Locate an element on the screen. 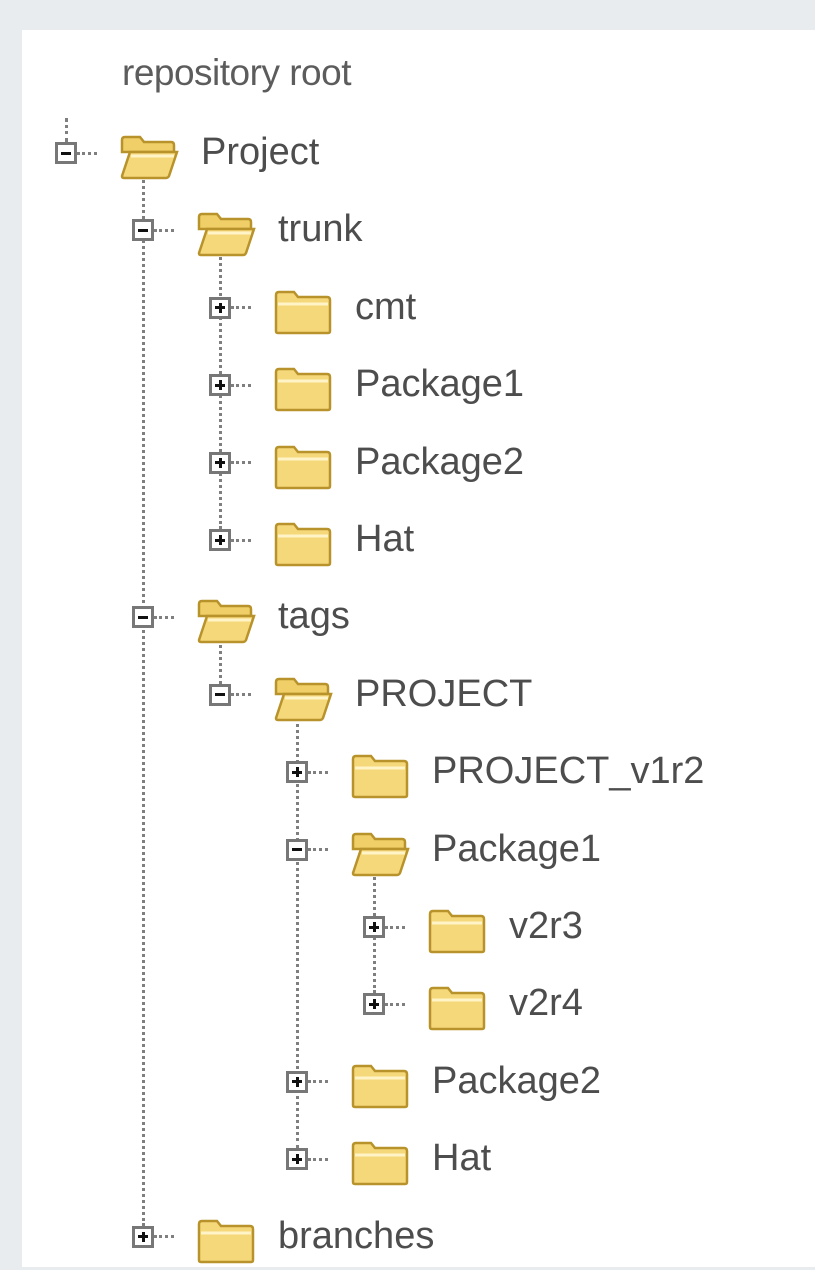  tree-node: PROJECT is located at coordinates (509, 700).